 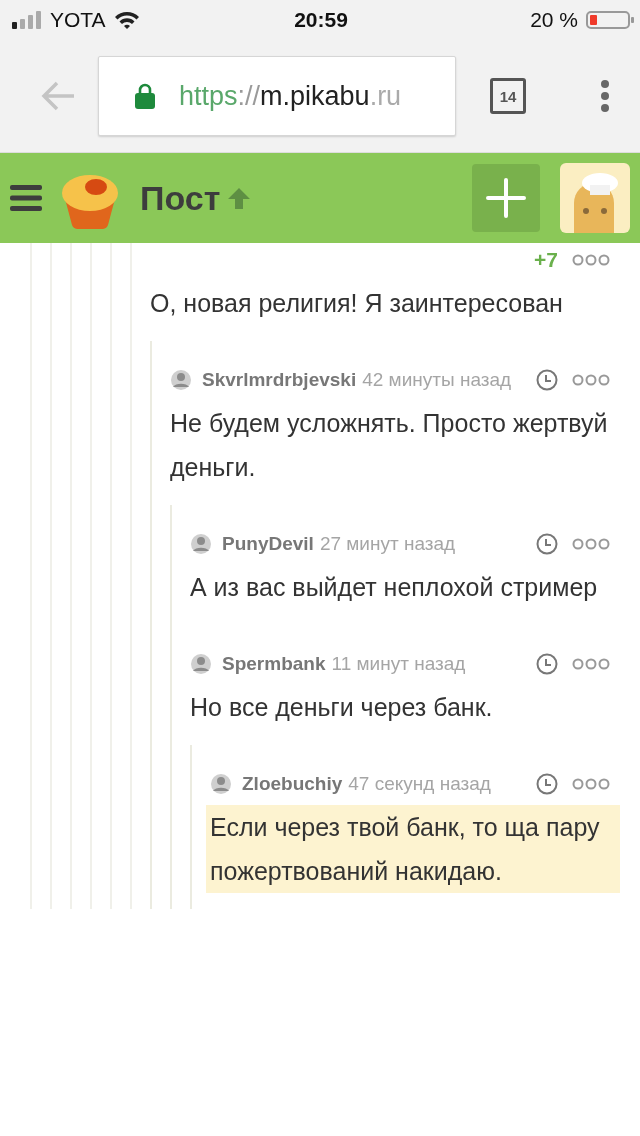 What do you see at coordinates (268, 544) in the screenshot?
I see `author-name: PunyDevil` at bounding box center [268, 544].